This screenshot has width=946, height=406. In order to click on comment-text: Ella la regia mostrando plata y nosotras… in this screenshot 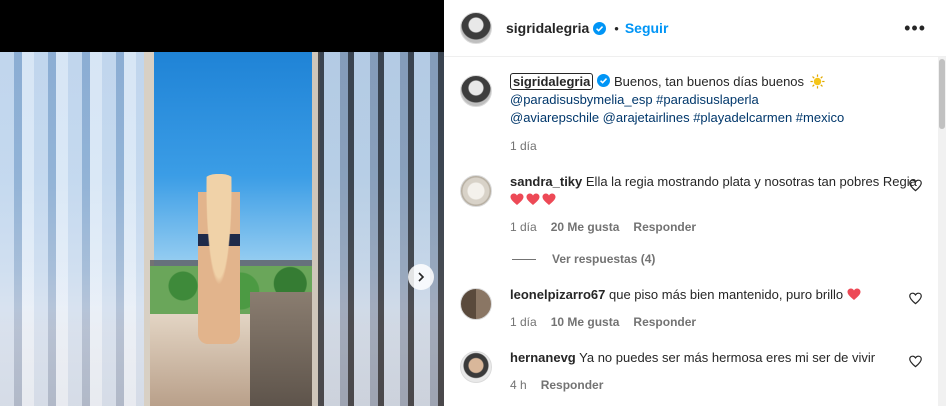, I will do `click(751, 181)`.